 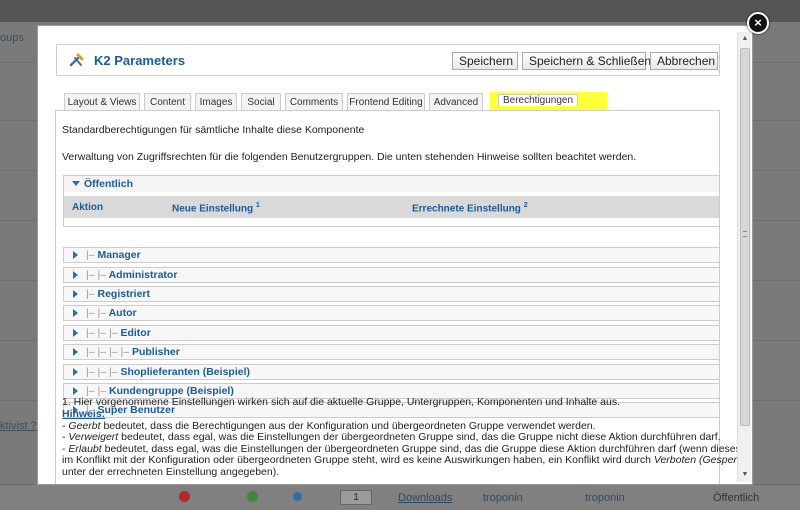 I want to click on modal-title: K2 Parameters, so click(x=140, y=60).